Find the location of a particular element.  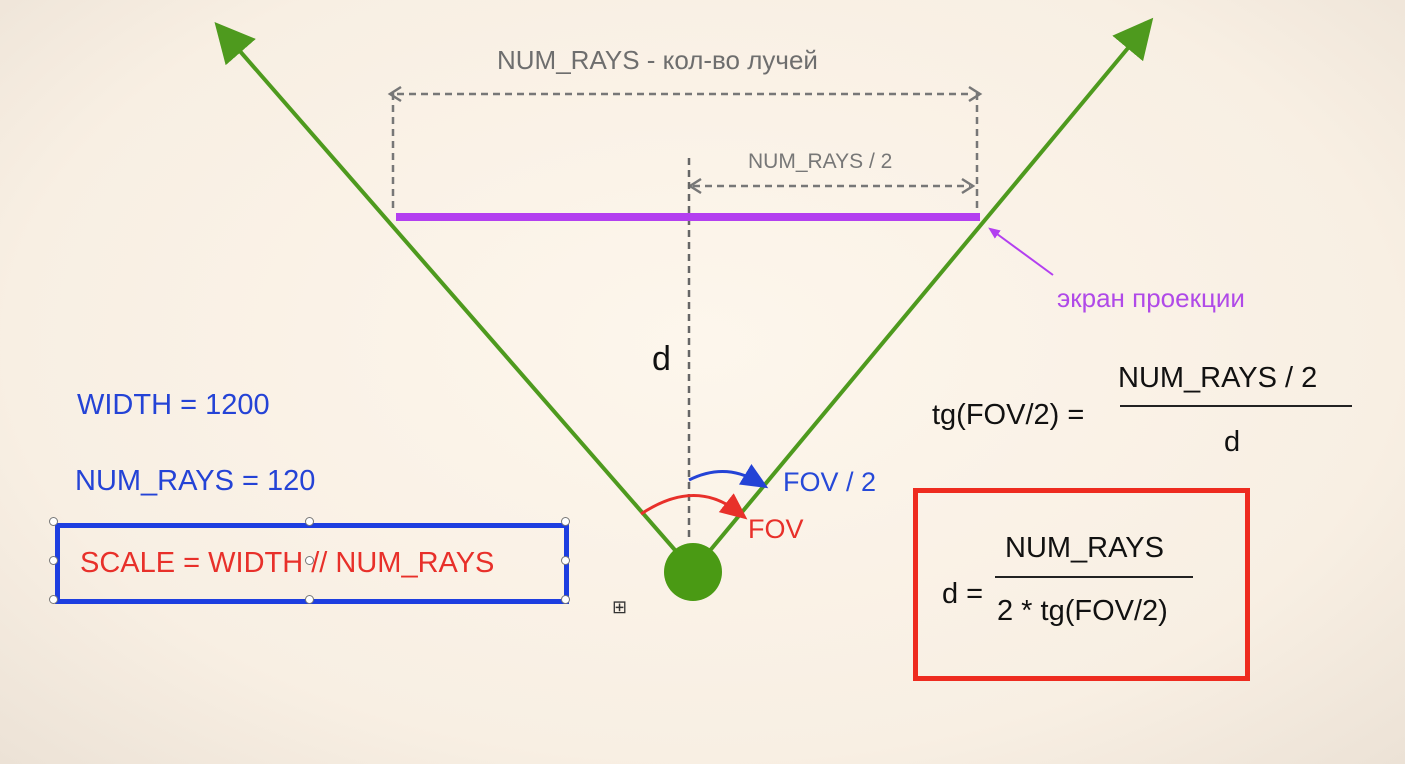

resize-handle-top-middle is located at coordinates (309, 521).